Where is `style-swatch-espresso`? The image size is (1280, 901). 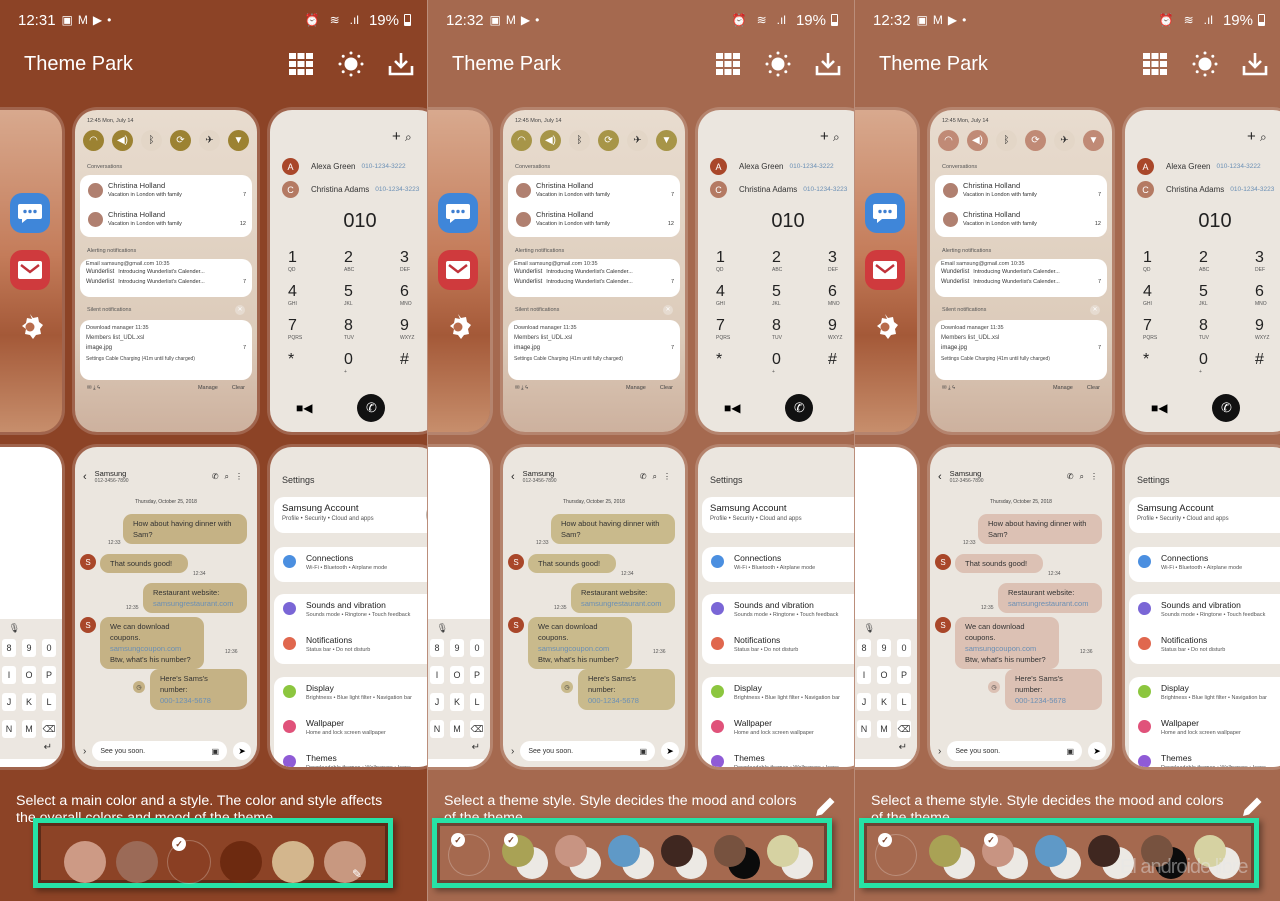
style-swatch-espresso is located at coordinates (687, 859).